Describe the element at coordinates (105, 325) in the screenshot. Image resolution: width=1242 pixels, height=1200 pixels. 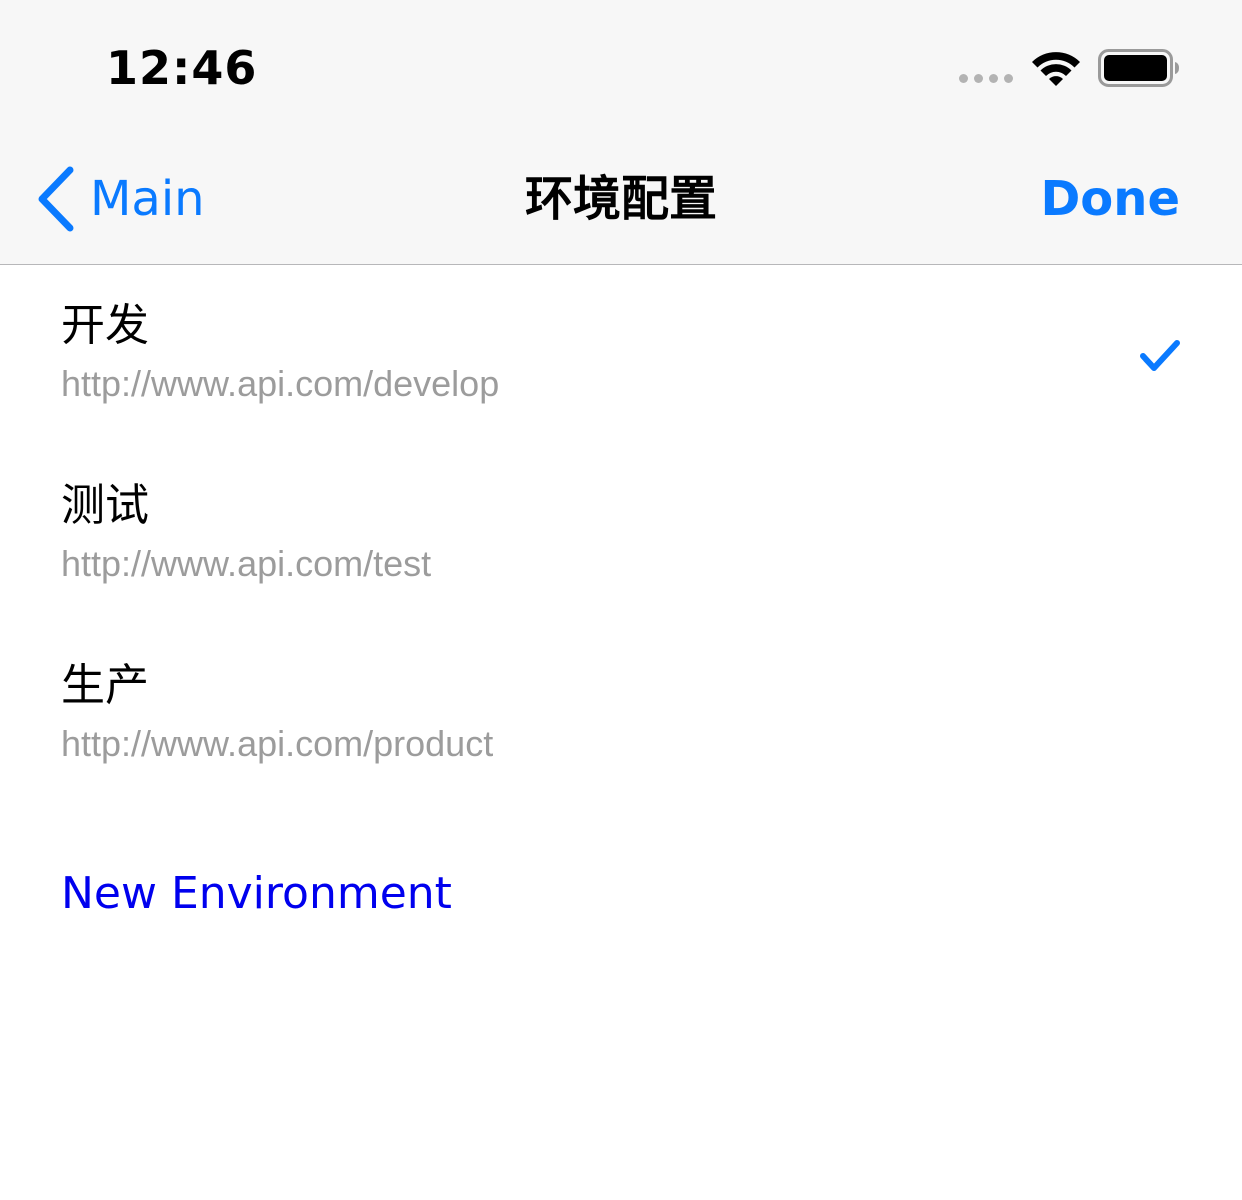
I see `environment-name: 开发` at that location.